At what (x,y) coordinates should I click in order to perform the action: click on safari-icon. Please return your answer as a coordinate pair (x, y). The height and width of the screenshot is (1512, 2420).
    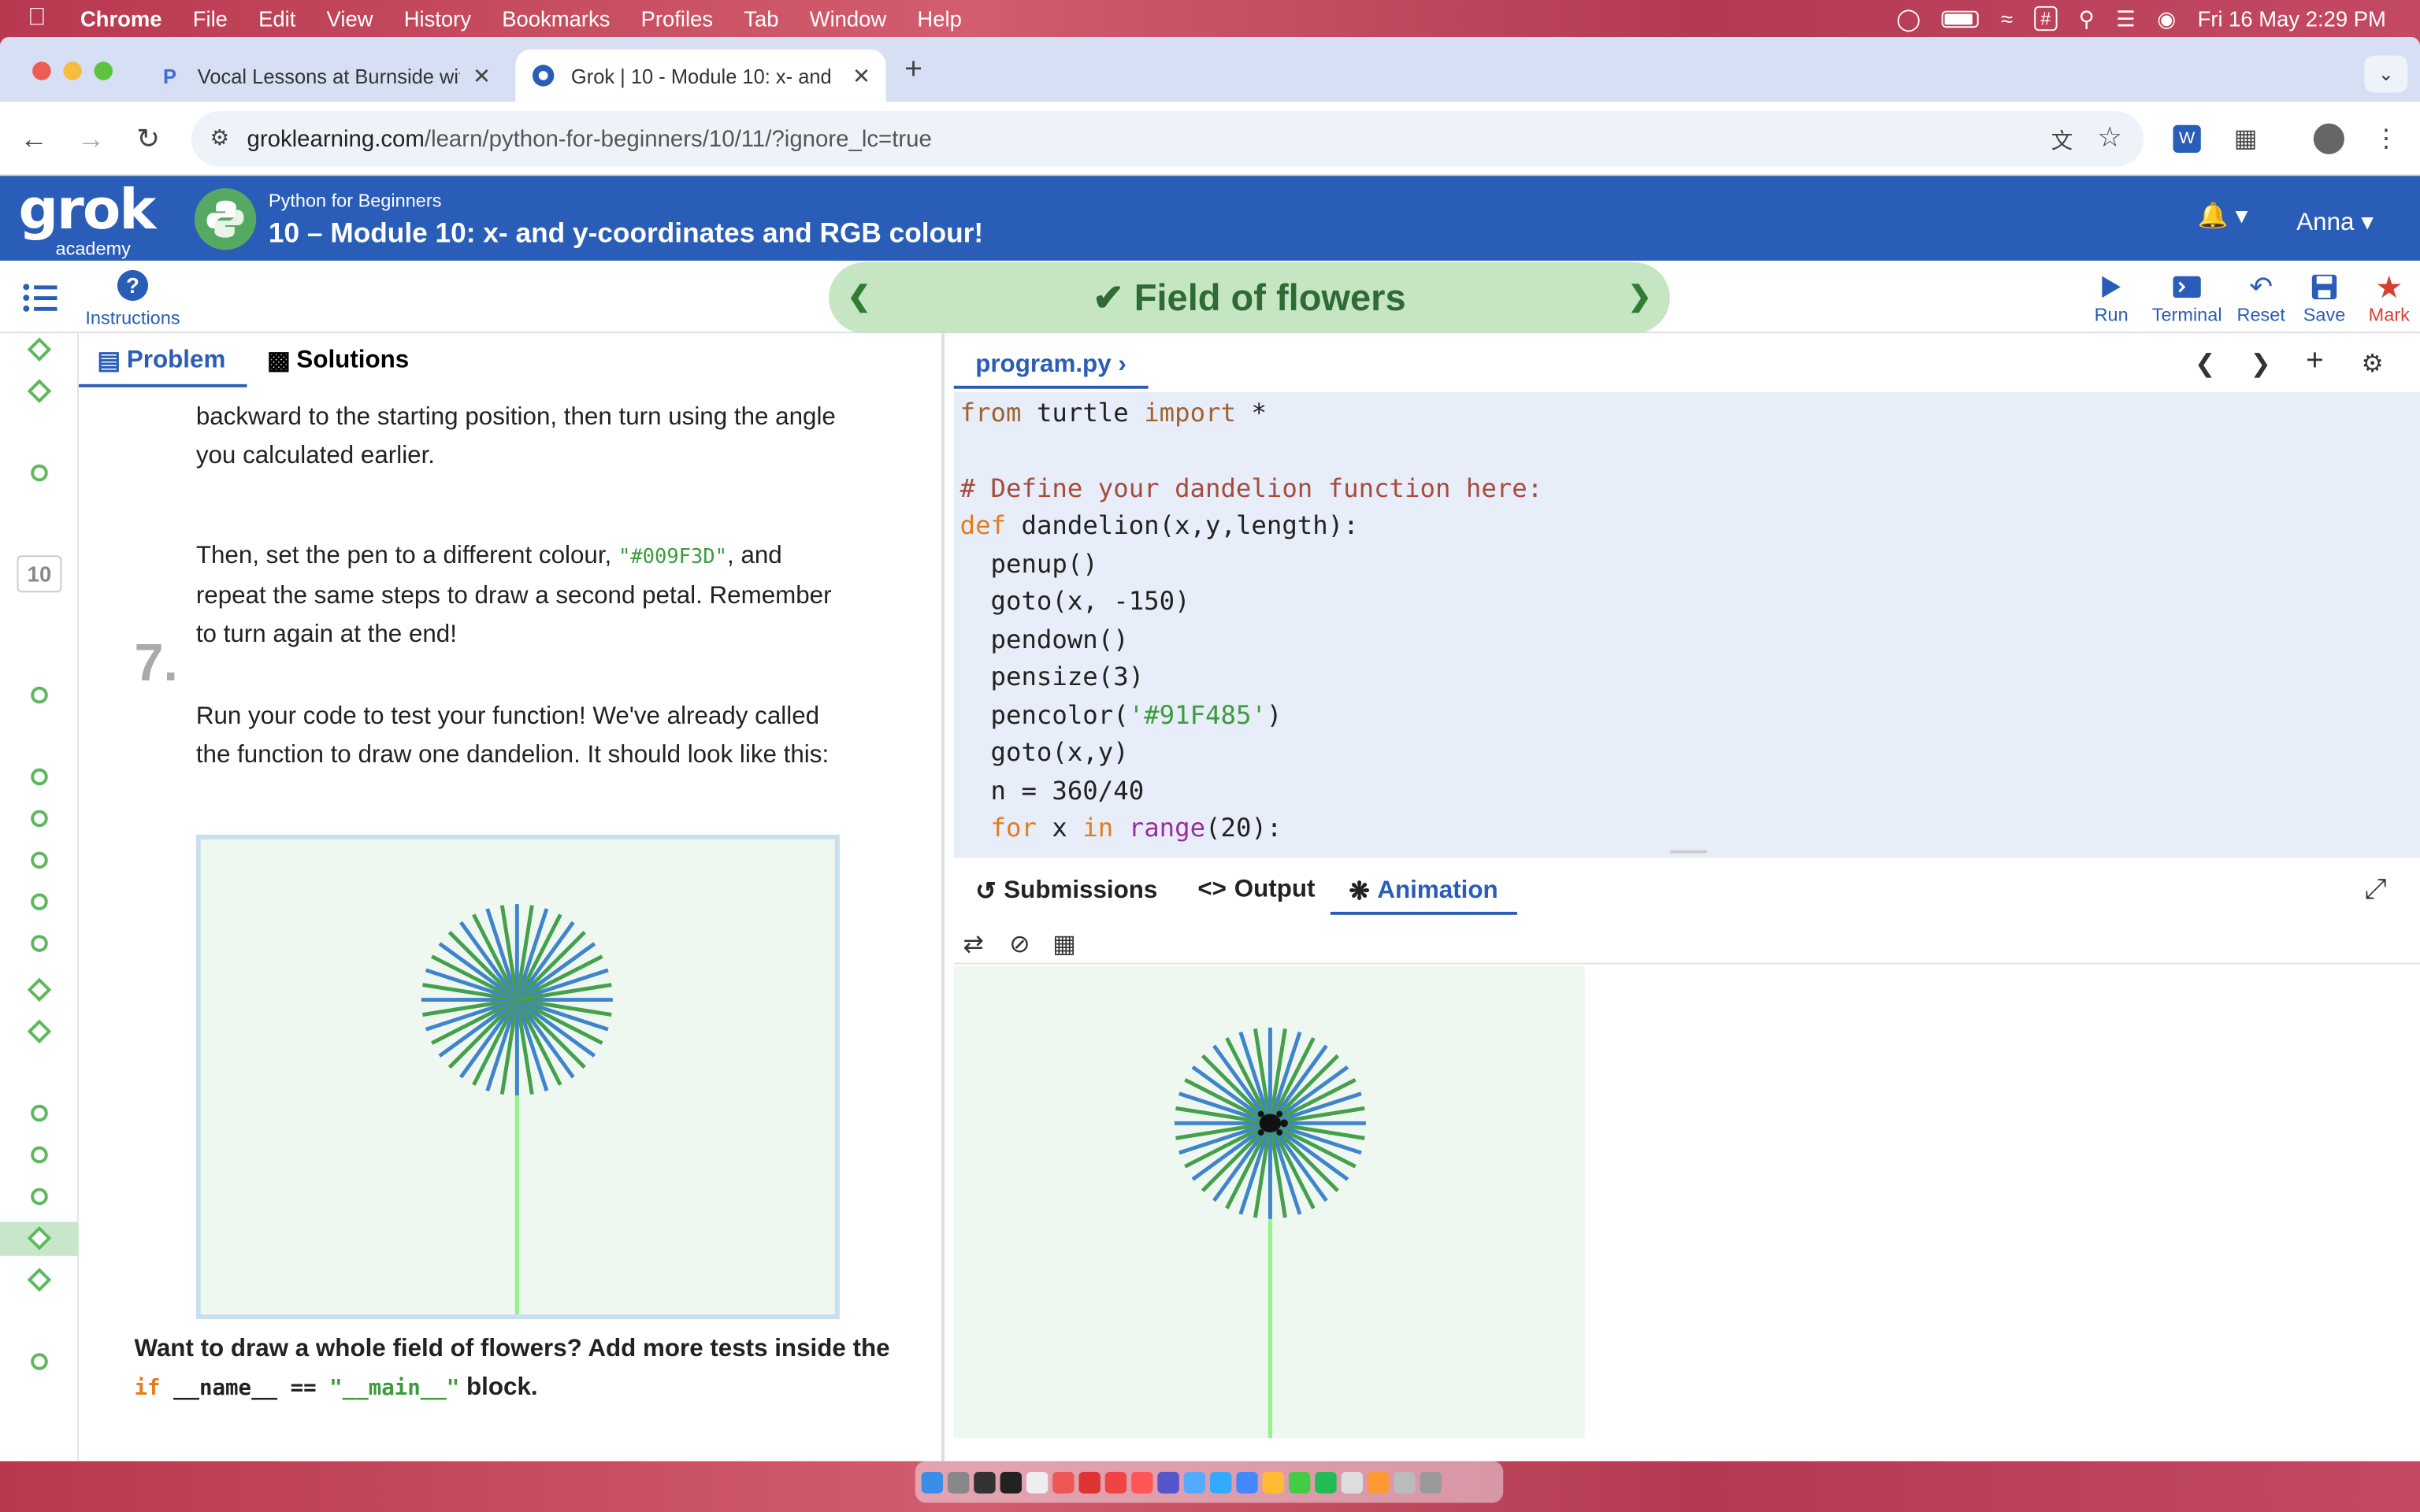
    Looking at the image, I should click on (1247, 1482).